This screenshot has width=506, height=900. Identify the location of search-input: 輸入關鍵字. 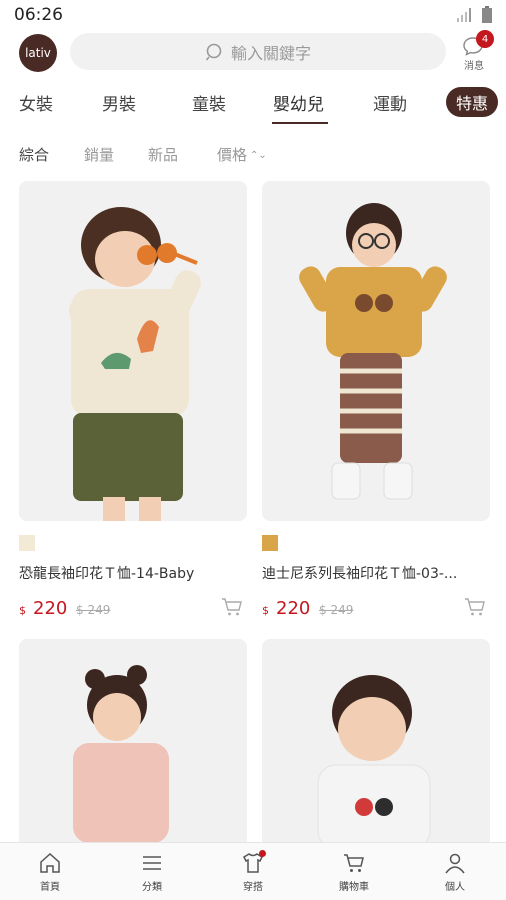
(258, 51).